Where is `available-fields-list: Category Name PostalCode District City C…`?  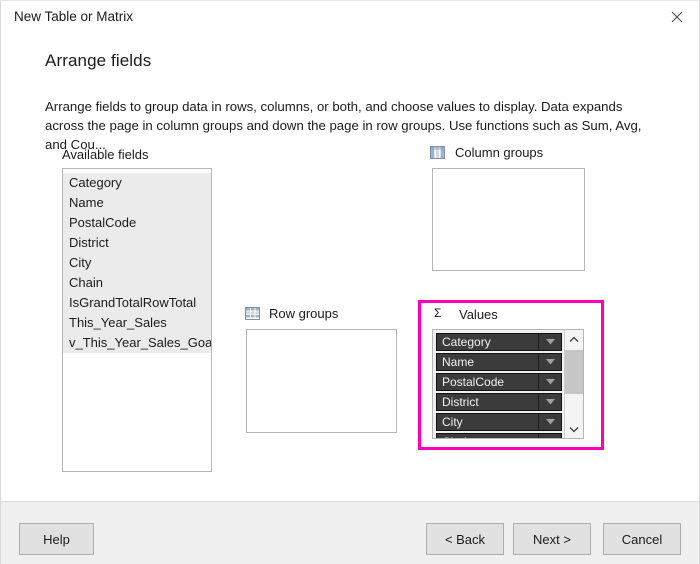
available-fields-list: Category Name PostalCode District City C… is located at coordinates (137, 320).